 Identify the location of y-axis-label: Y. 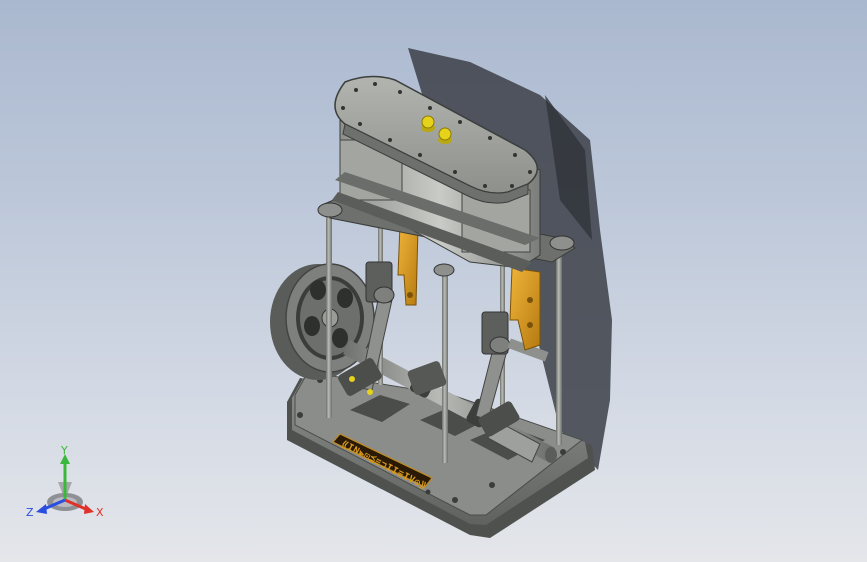
(64, 451).